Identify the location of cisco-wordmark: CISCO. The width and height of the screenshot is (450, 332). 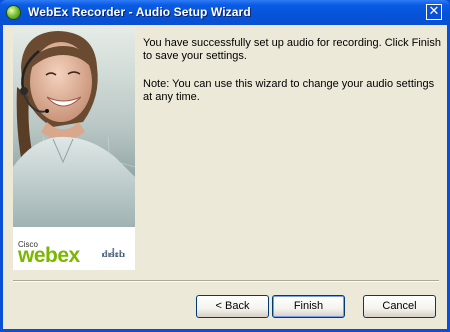
(114, 256).